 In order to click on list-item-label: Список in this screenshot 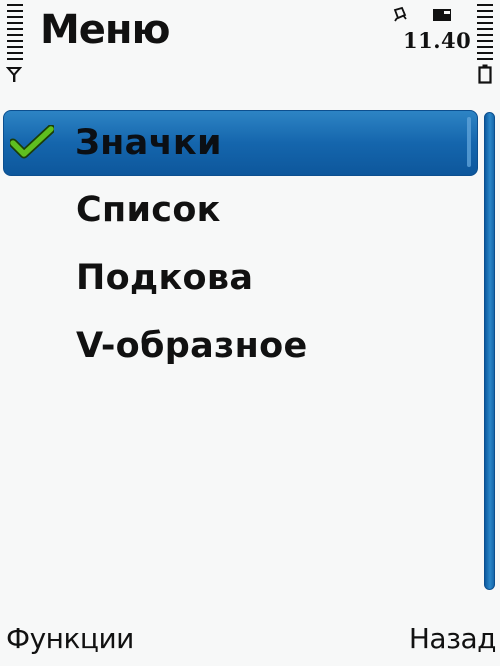, I will do `click(148, 210)`.